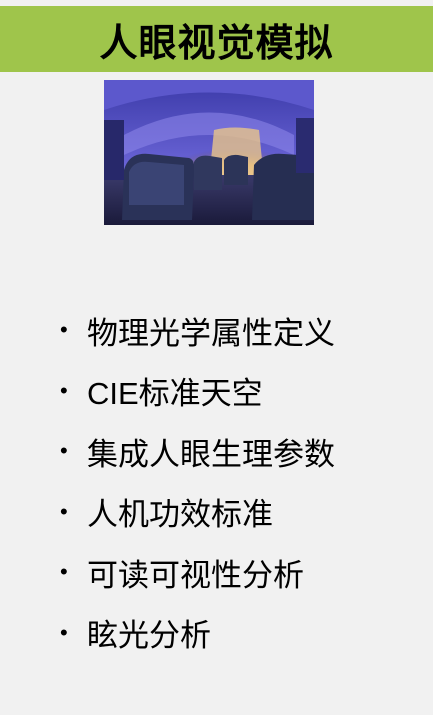  Describe the element at coordinates (211, 454) in the screenshot. I see `list-item-label: 集成人眼生理参数` at that location.